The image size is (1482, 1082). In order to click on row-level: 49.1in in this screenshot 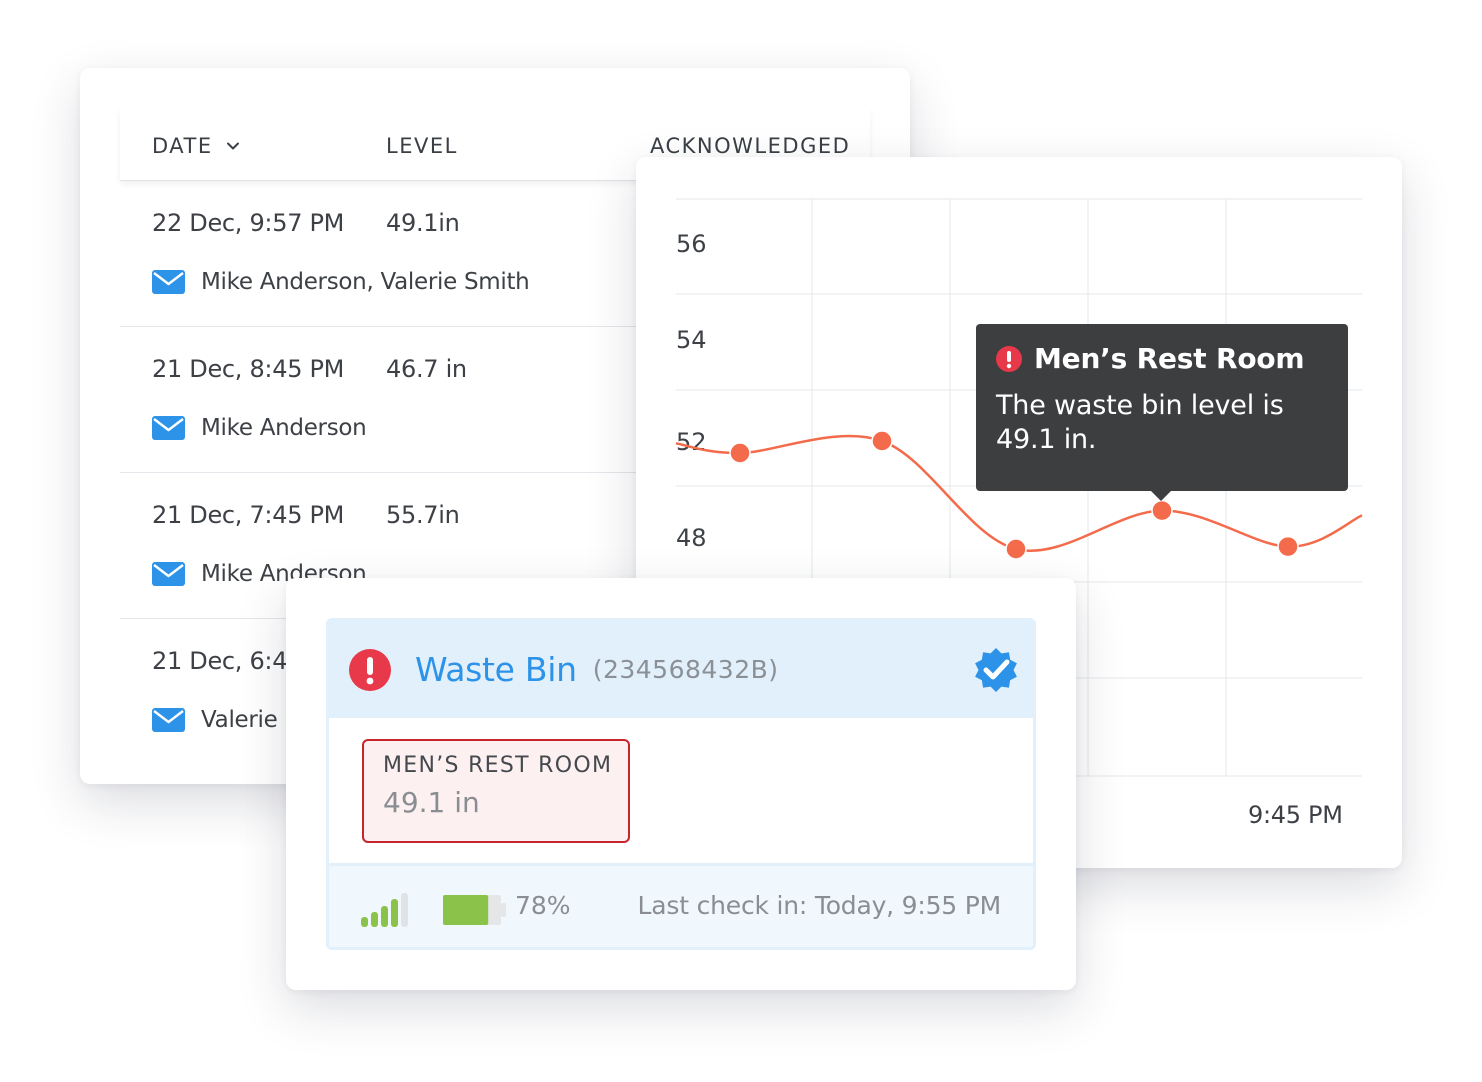, I will do `click(423, 223)`.